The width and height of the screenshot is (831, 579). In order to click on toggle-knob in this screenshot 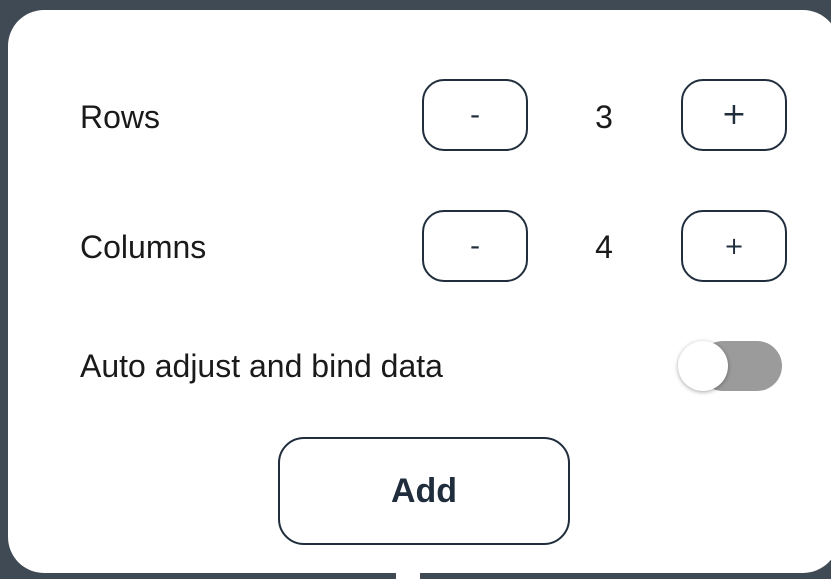, I will do `click(703, 366)`.